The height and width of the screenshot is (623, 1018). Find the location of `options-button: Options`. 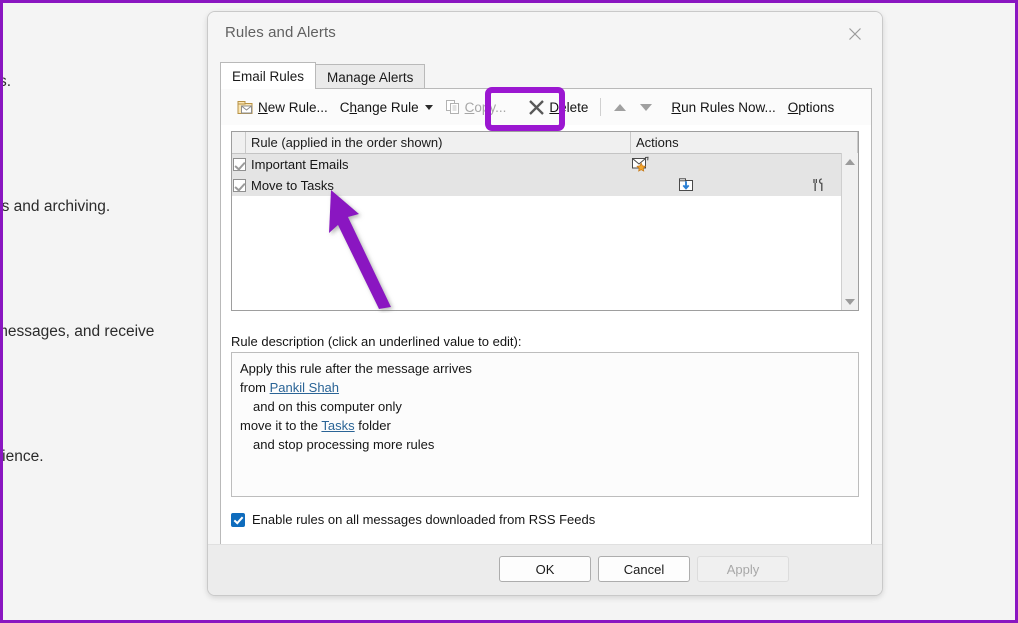

options-button: Options is located at coordinates (811, 107).